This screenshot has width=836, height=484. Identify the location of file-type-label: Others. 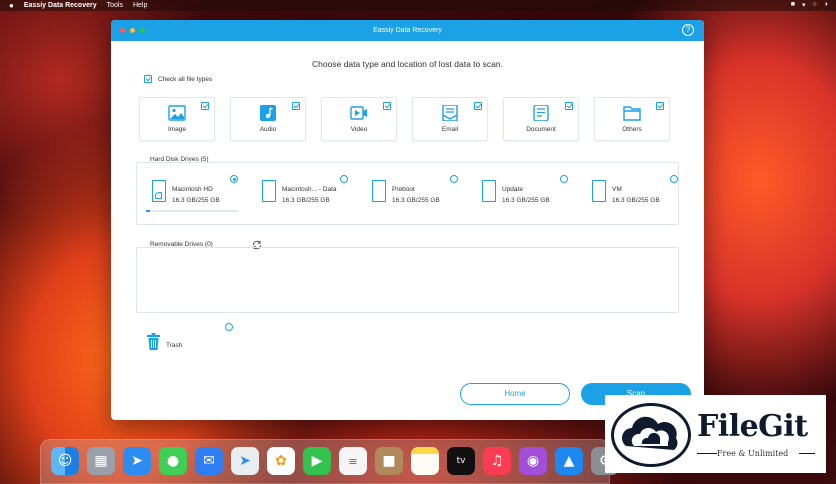
(632, 129).